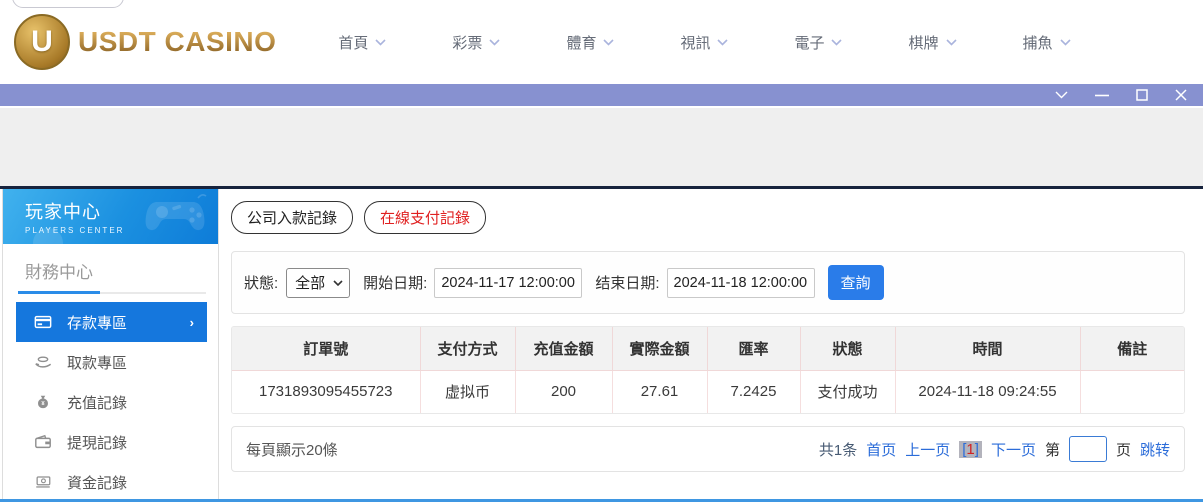  I want to click on cell-exchange-rate: 7.2425, so click(754, 391).